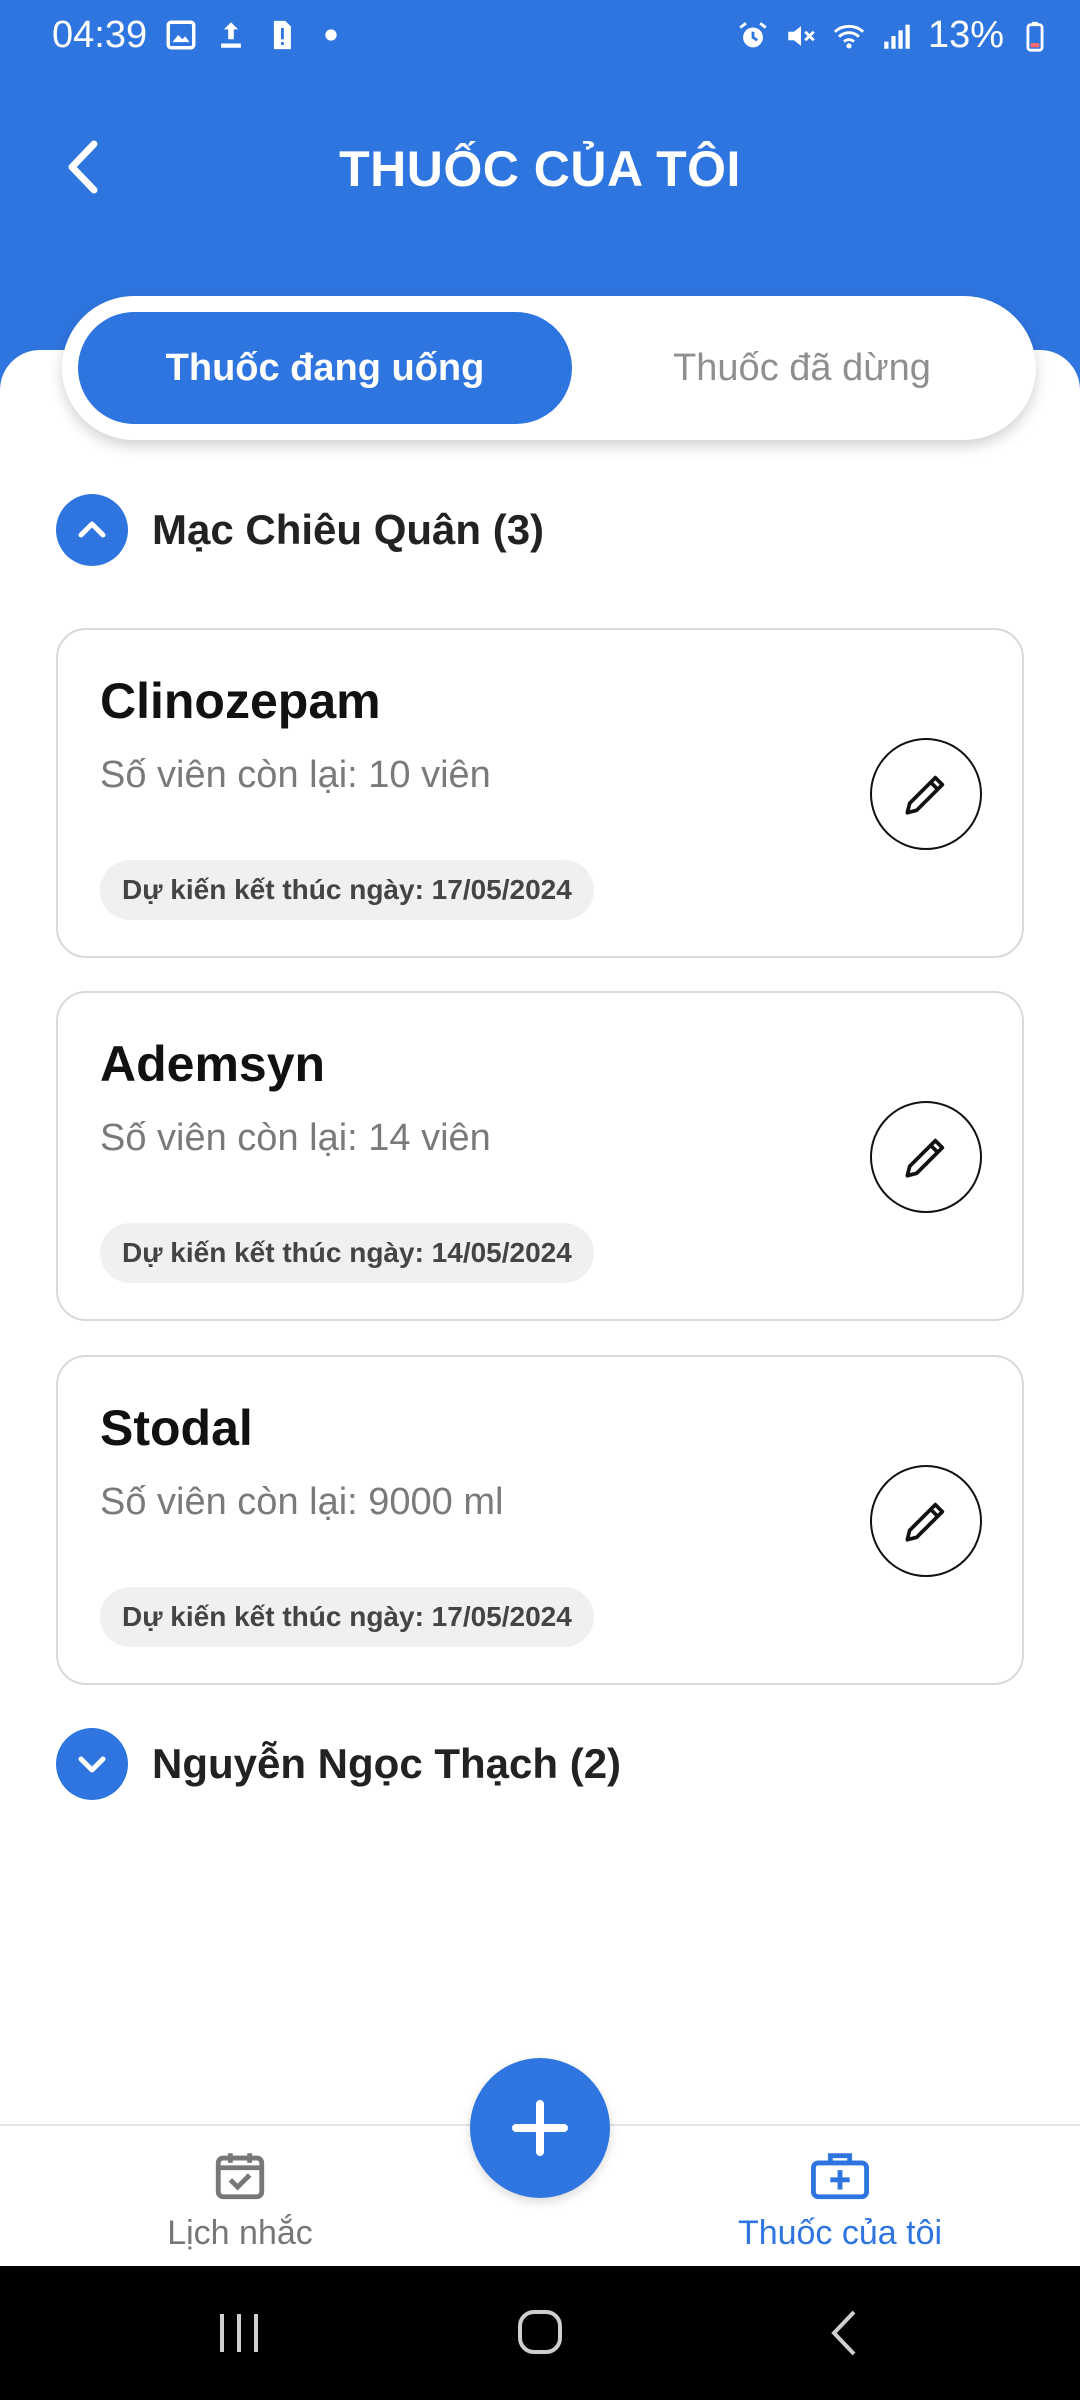 The image size is (1080, 2400). I want to click on page-title: THUỐC CỦA TÔI, so click(540, 169).